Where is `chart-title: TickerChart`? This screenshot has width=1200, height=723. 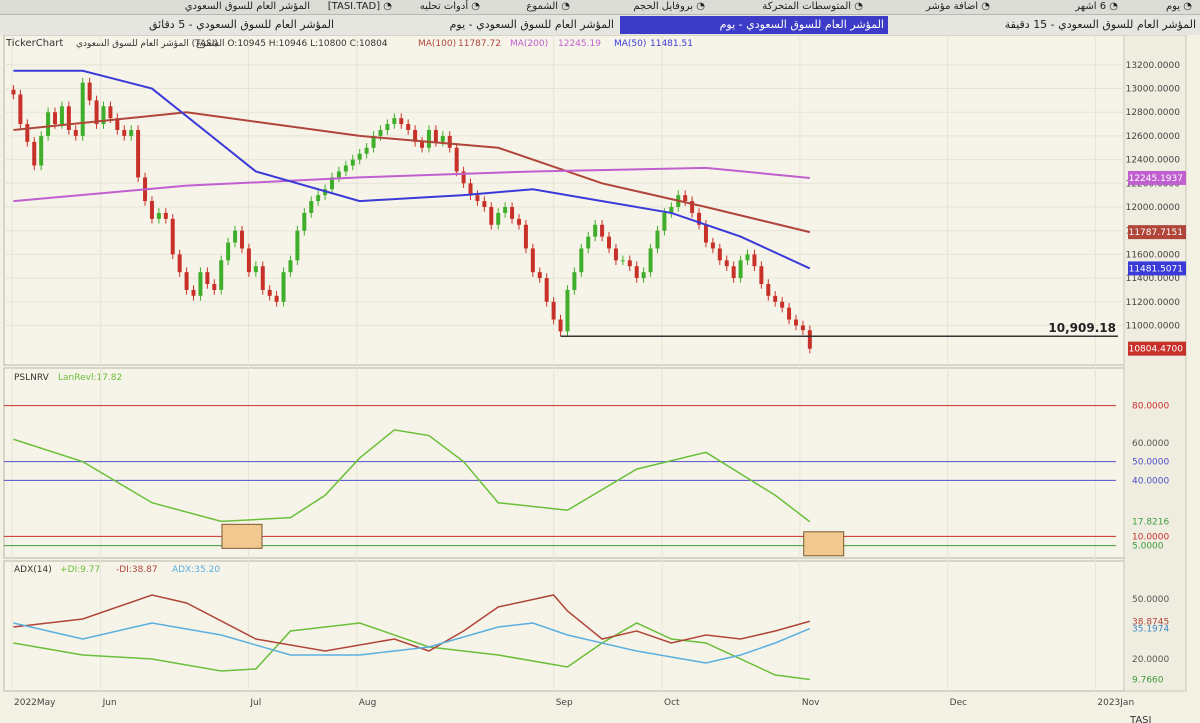
chart-title: TickerChart is located at coordinates (34, 43).